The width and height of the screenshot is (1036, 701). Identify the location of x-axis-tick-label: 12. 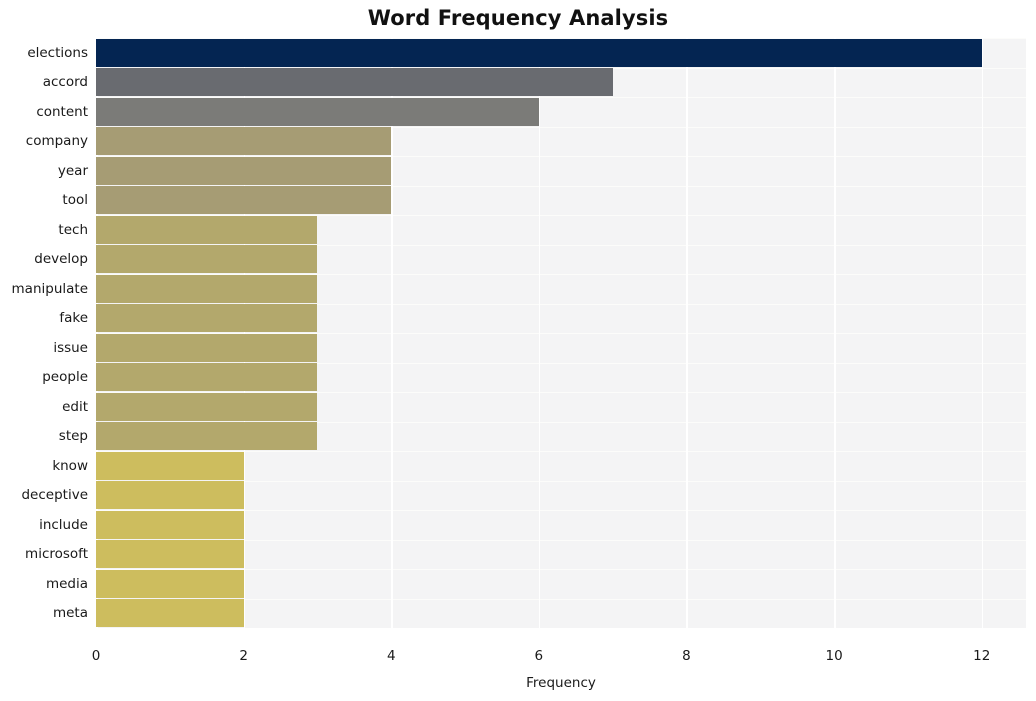
(982, 656).